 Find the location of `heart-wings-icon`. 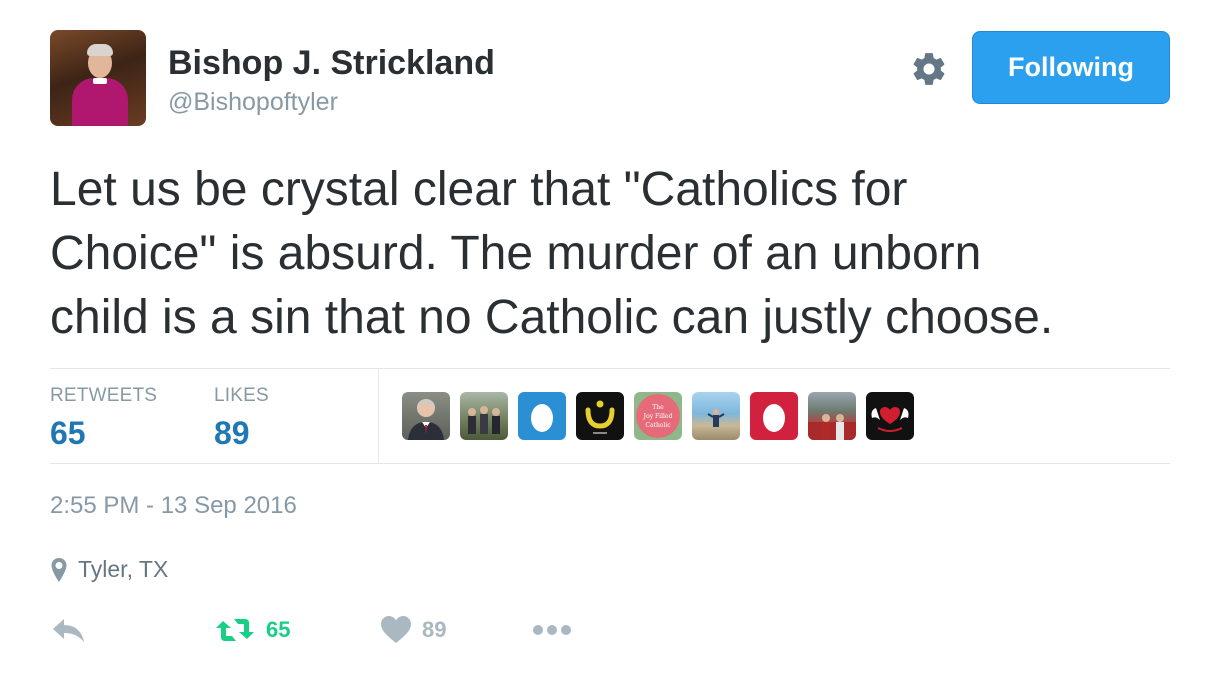

heart-wings-icon is located at coordinates (890, 419).